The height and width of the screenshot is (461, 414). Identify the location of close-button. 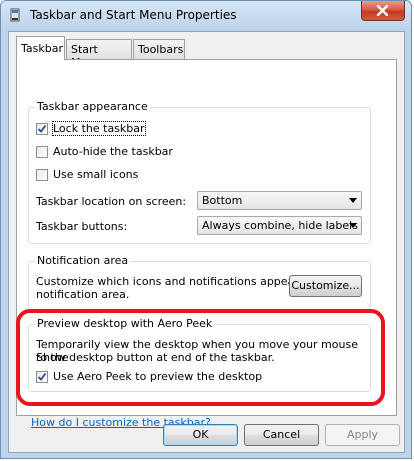
(383, 11).